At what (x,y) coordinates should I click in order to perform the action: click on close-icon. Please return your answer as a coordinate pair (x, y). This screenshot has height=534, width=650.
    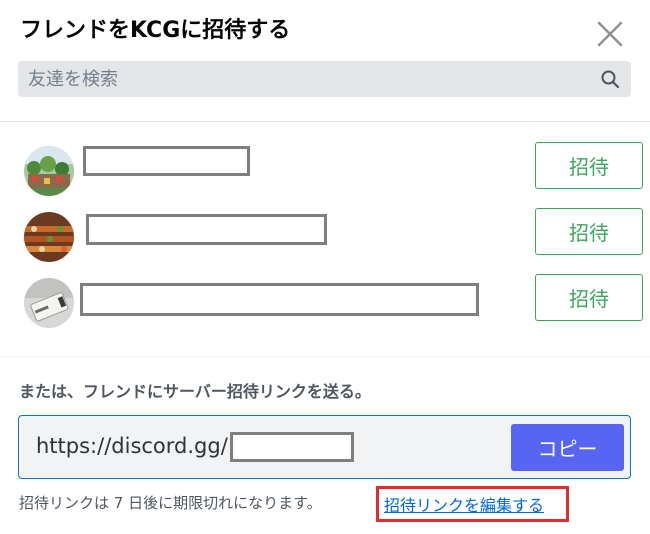
    Looking at the image, I should click on (610, 34).